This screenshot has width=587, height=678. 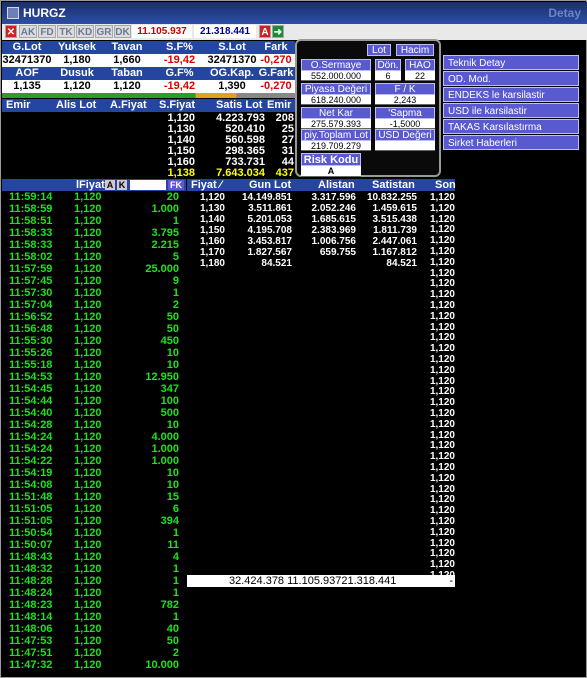 What do you see at coordinates (511, 126) in the screenshot?
I see `takas-karsilastirma-menu-item: TAKAS Karsılastırma` at bounding box center [511, 126].